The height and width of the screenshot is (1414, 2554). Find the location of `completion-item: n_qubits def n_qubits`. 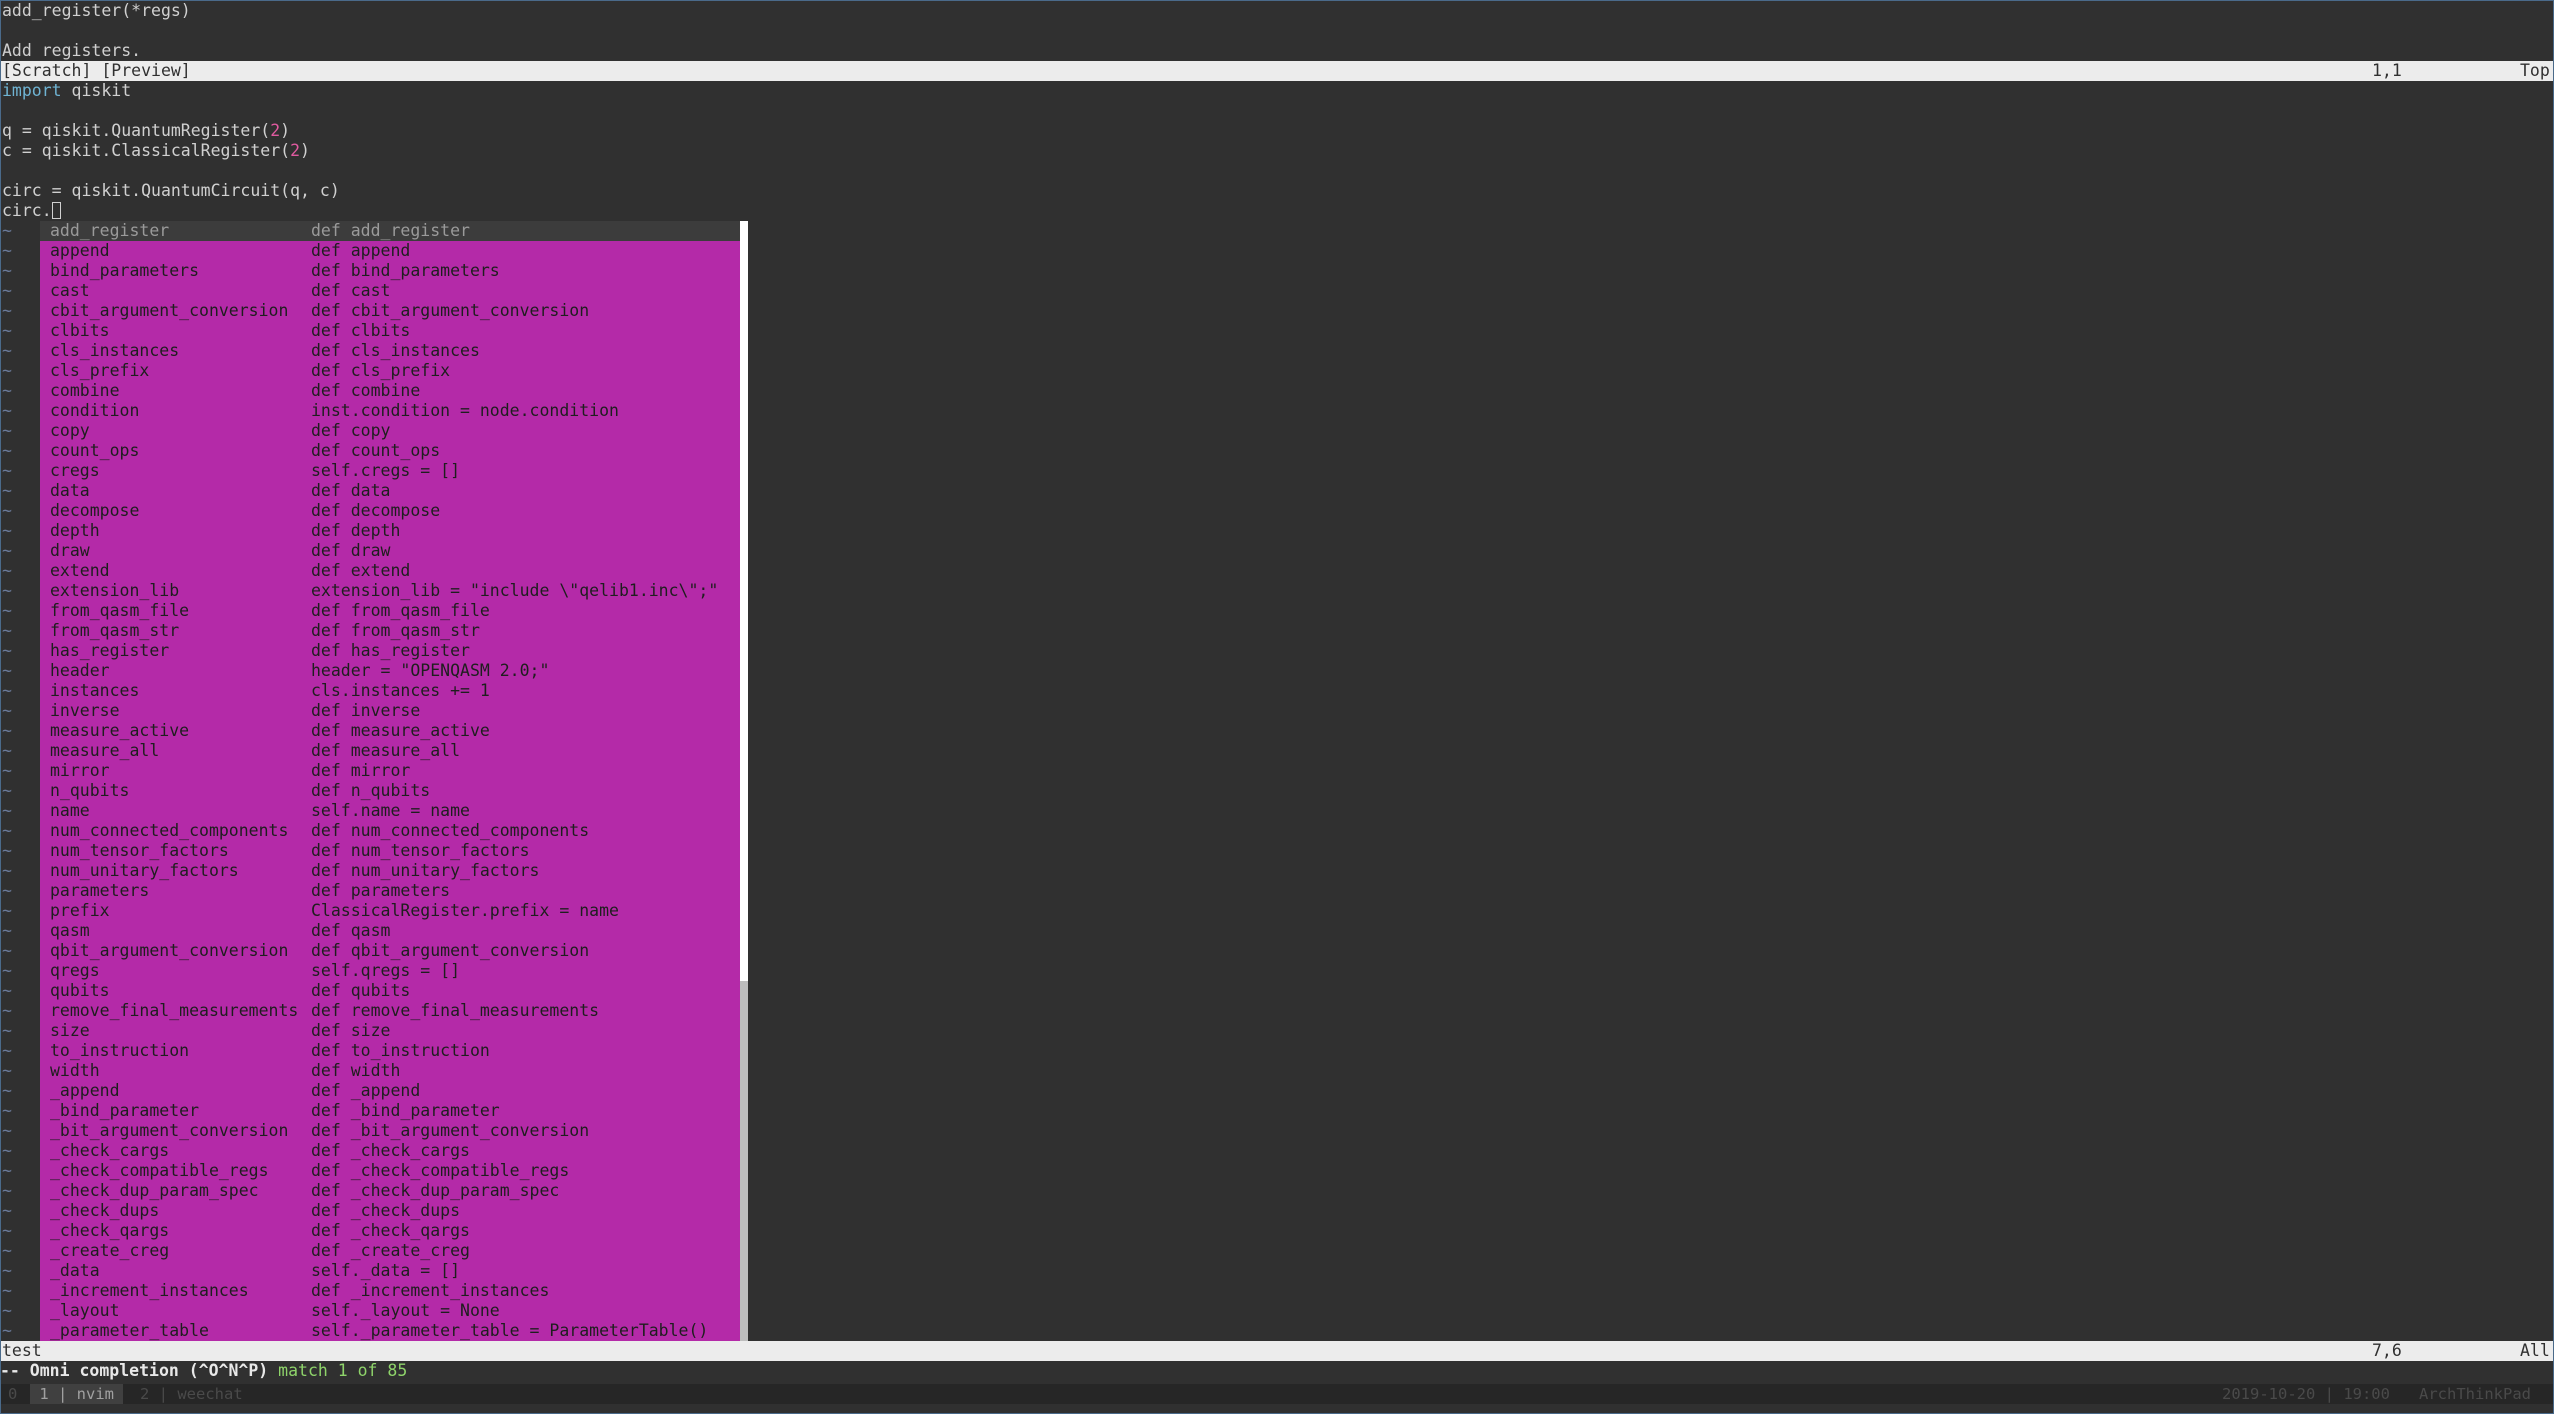

completion-item: n_qubits def n_qubits is located at coordinates (392, 791).